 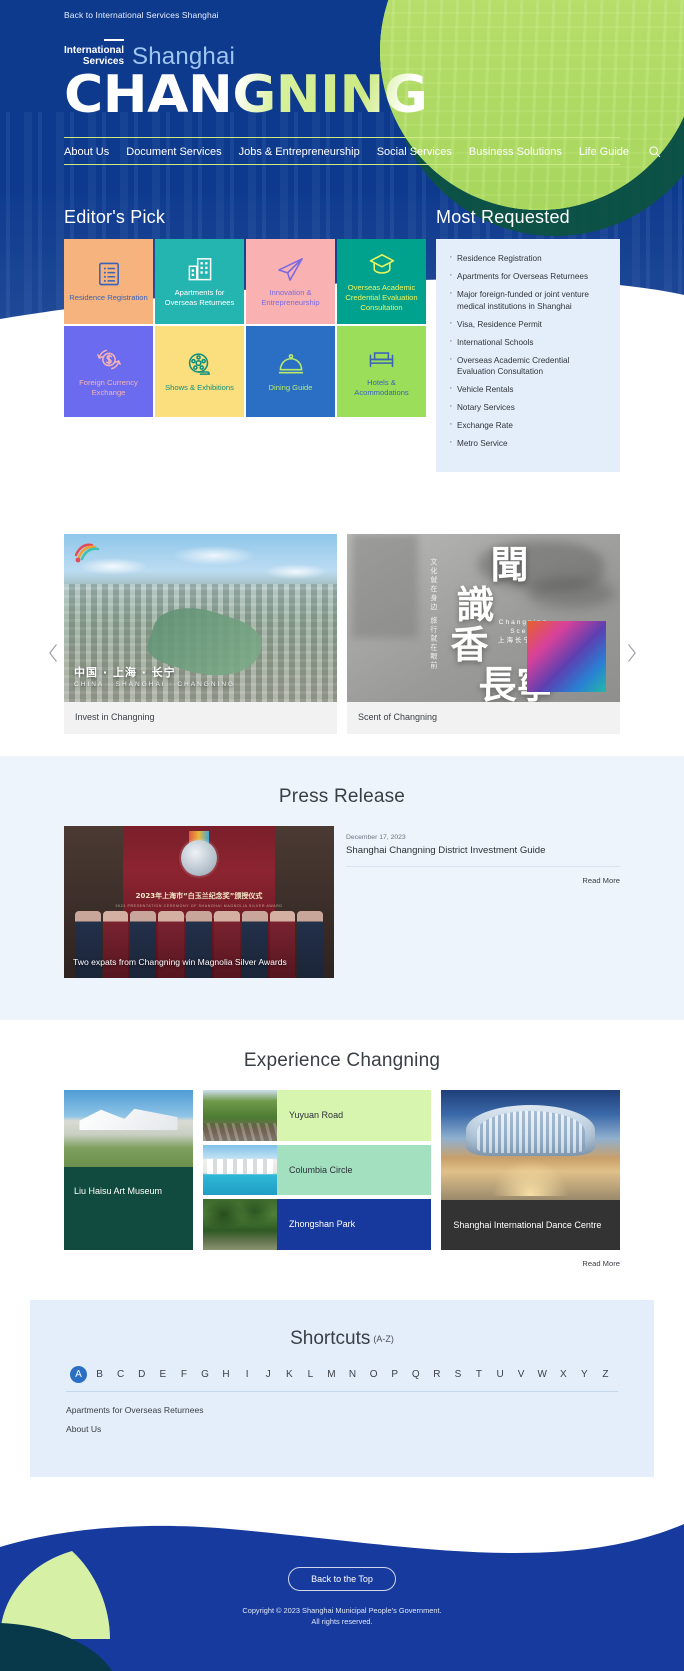 What do you see at coordinates (86, 152) in the screenshot?
I see `nav-item-about-us: About Us` at bounding box center [86, 152].